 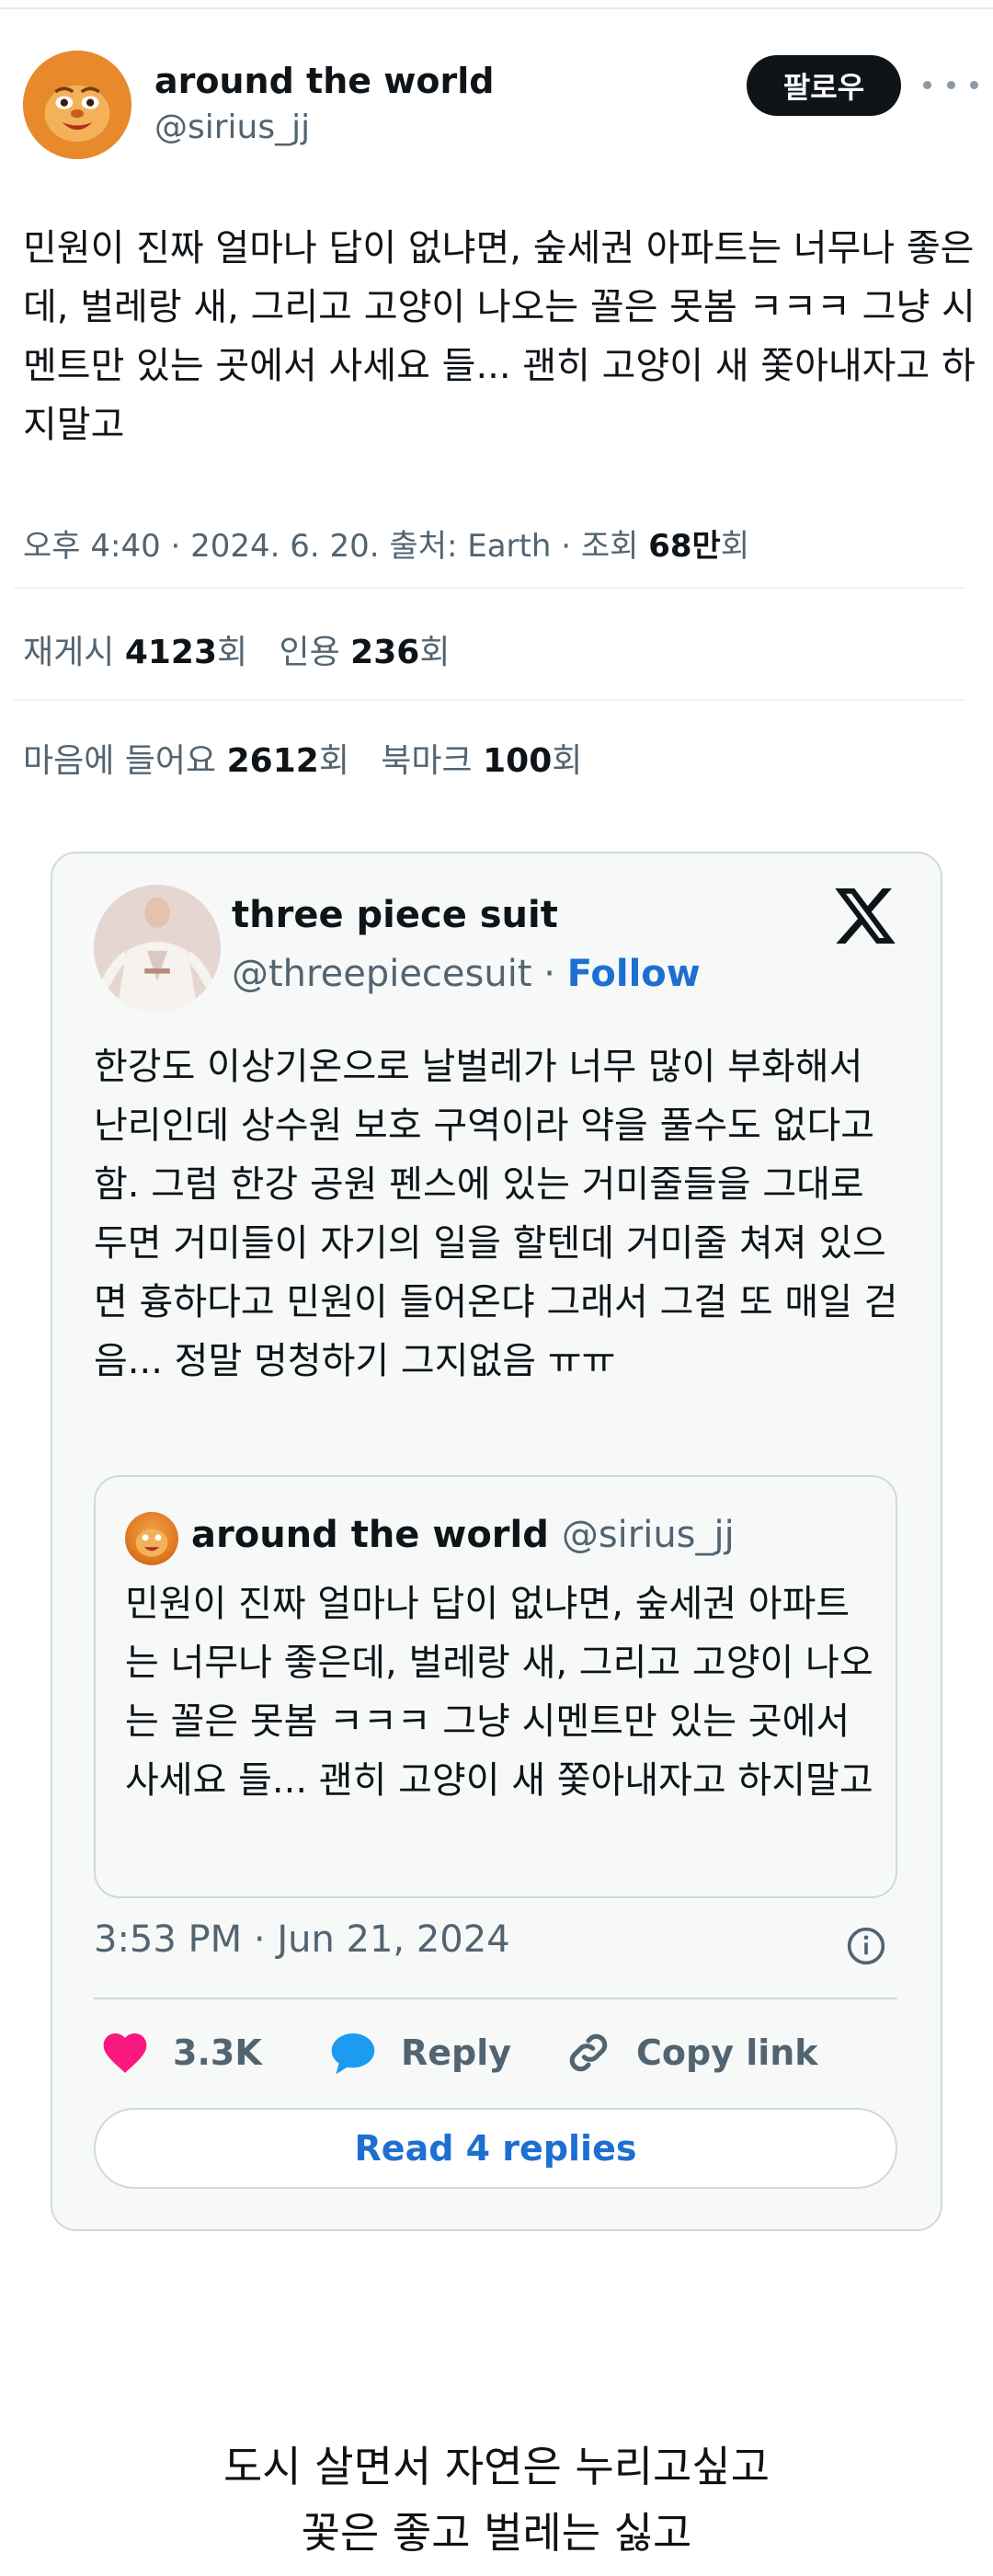 I want to click on bookmarks-suffix: 회, so click(x=567, y=761).